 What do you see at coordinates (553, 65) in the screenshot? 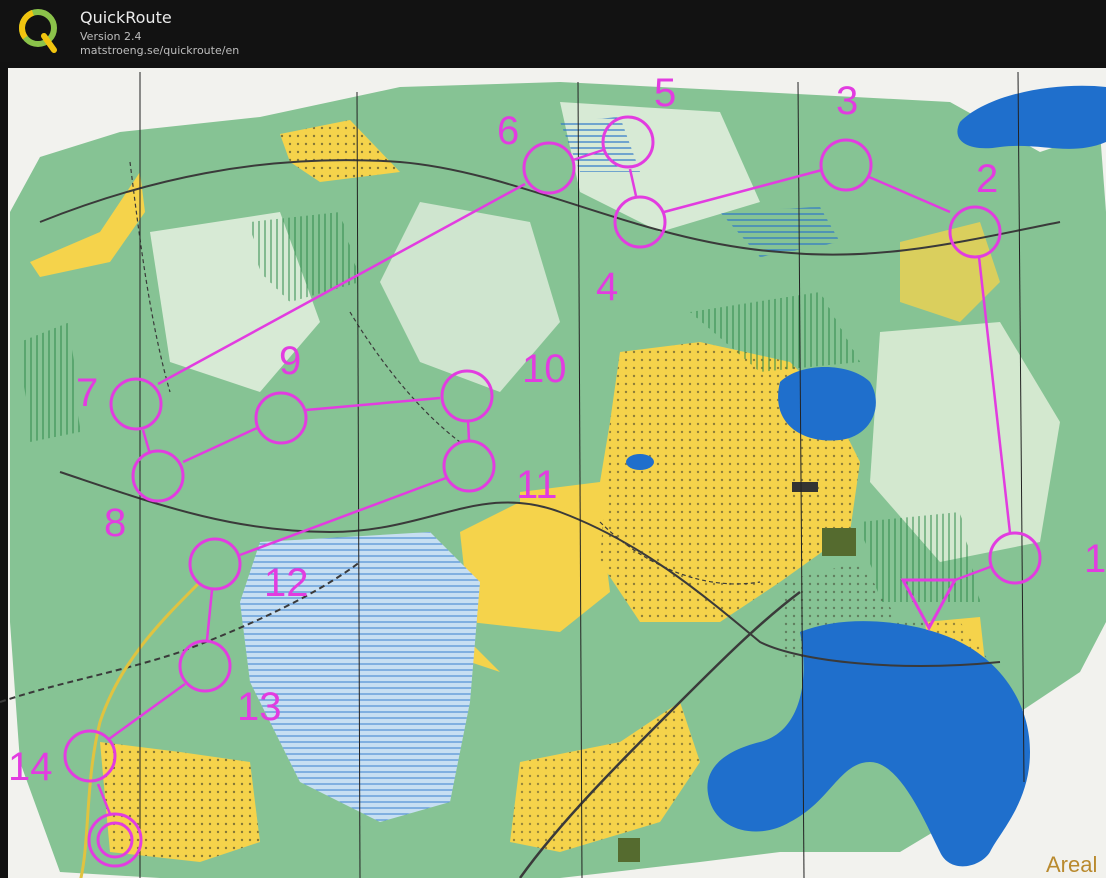
I see `map-border-top` at bounding box center [553, 65].